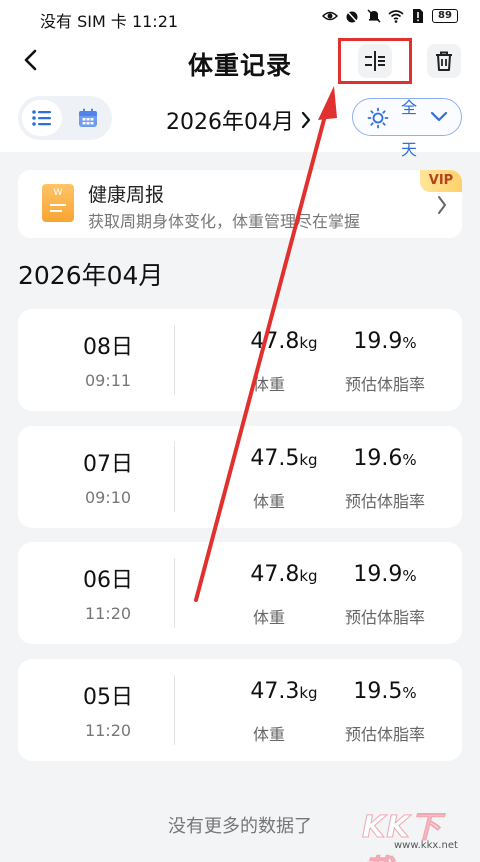  I want to click on chevron-down-icon, so click(439, 116).